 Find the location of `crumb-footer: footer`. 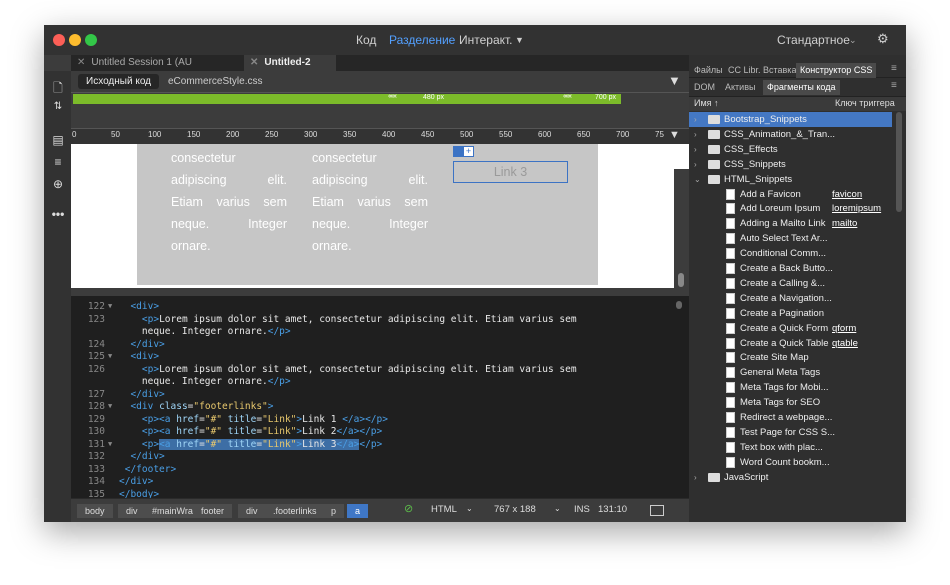

crumb-footer: footer is located at coordinates (213, 511).